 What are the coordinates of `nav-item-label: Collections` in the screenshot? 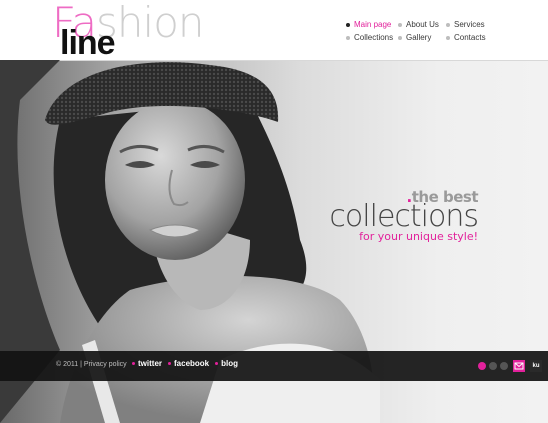 It's located at (374, 37).